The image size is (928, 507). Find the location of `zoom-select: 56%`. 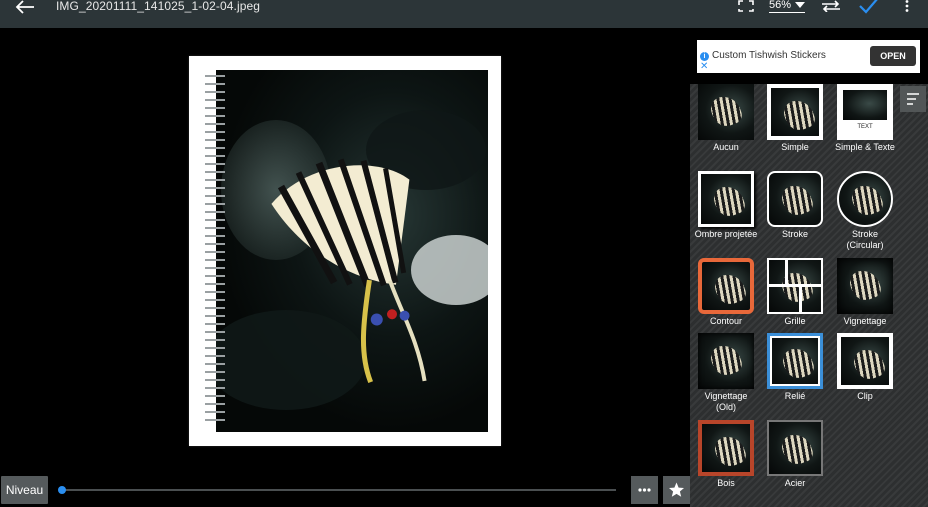

zoom-select: 56% is located at coordinates (787, 6).